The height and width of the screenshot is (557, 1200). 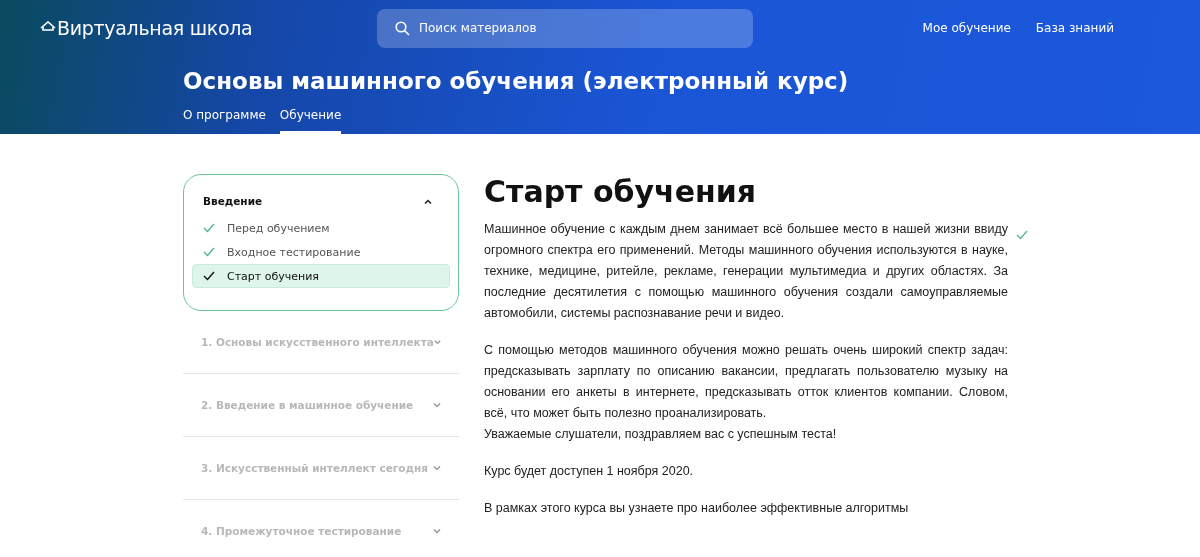 What do you see at coordinates (402, 28) in the screenshot?
I see `search-icon` at bounding box center [402, 28].